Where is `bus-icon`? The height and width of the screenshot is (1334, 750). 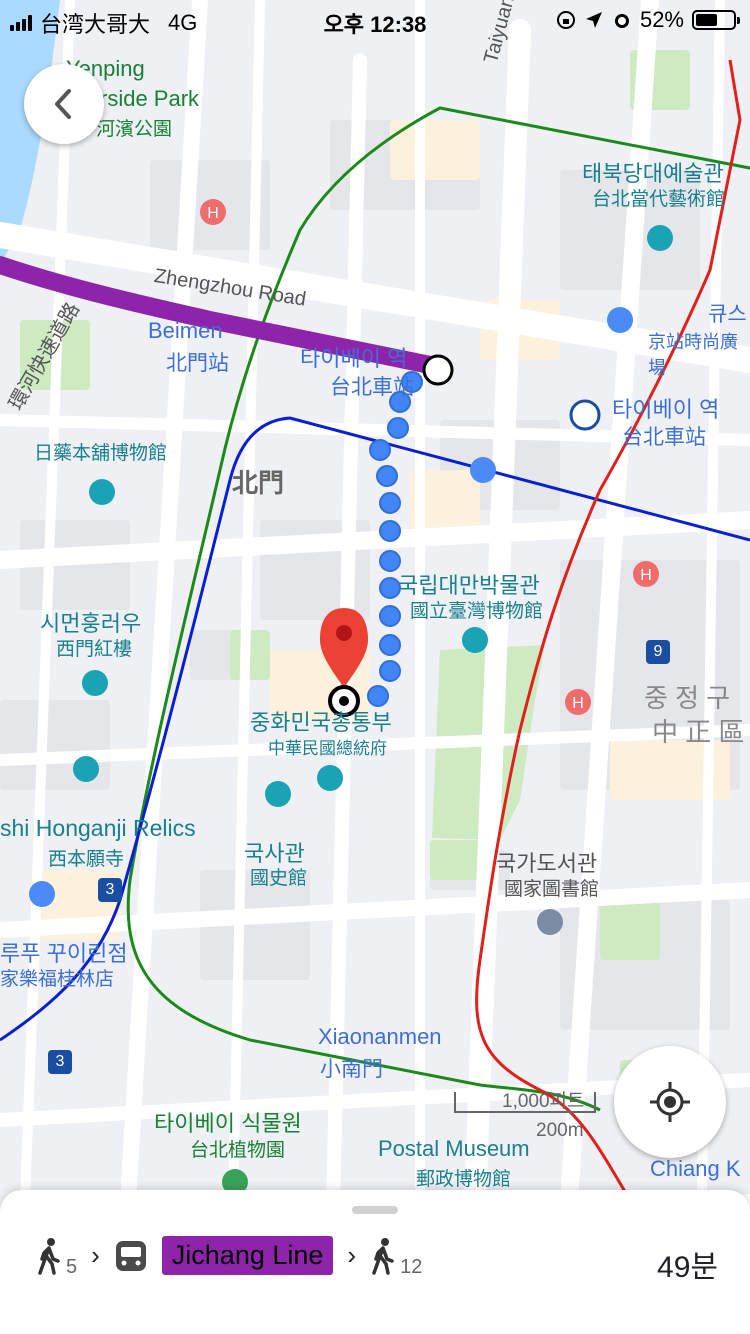
bus-icon is located at coordinates (130, 1255).